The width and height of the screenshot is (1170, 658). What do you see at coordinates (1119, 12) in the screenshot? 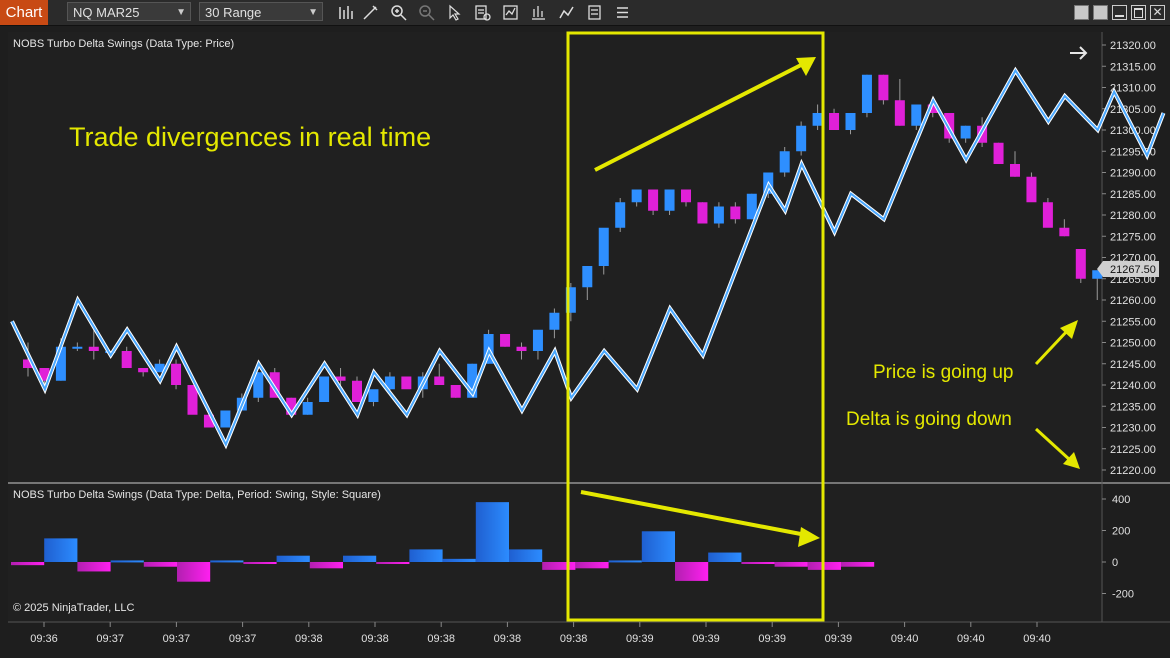
I see `minimize-icon` at bounding box center [1119, 12].